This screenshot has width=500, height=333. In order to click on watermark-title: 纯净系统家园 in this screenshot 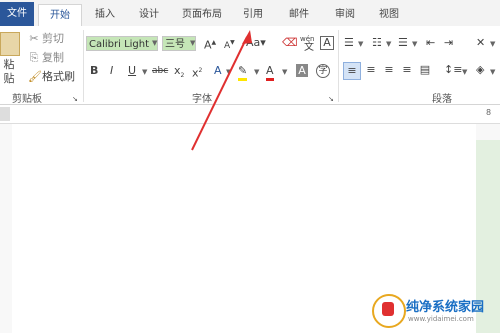, I will do `click(445, 307)`.